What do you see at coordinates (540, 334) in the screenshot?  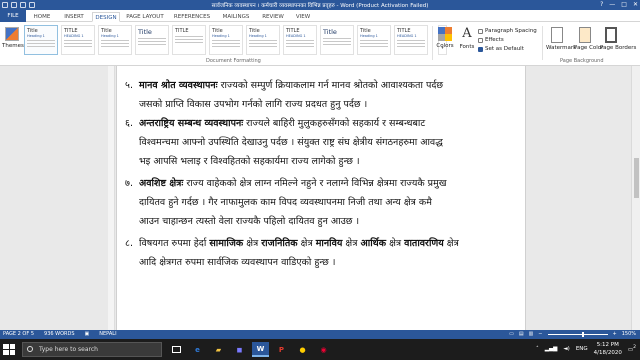 I see `zoom-out-button: −` at bounding box center [540, 334].